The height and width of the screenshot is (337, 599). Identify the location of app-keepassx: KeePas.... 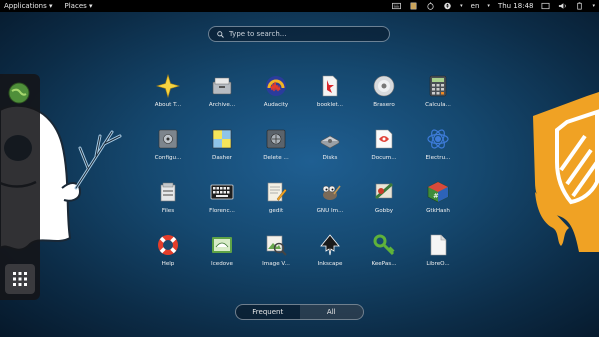
(384, 250).